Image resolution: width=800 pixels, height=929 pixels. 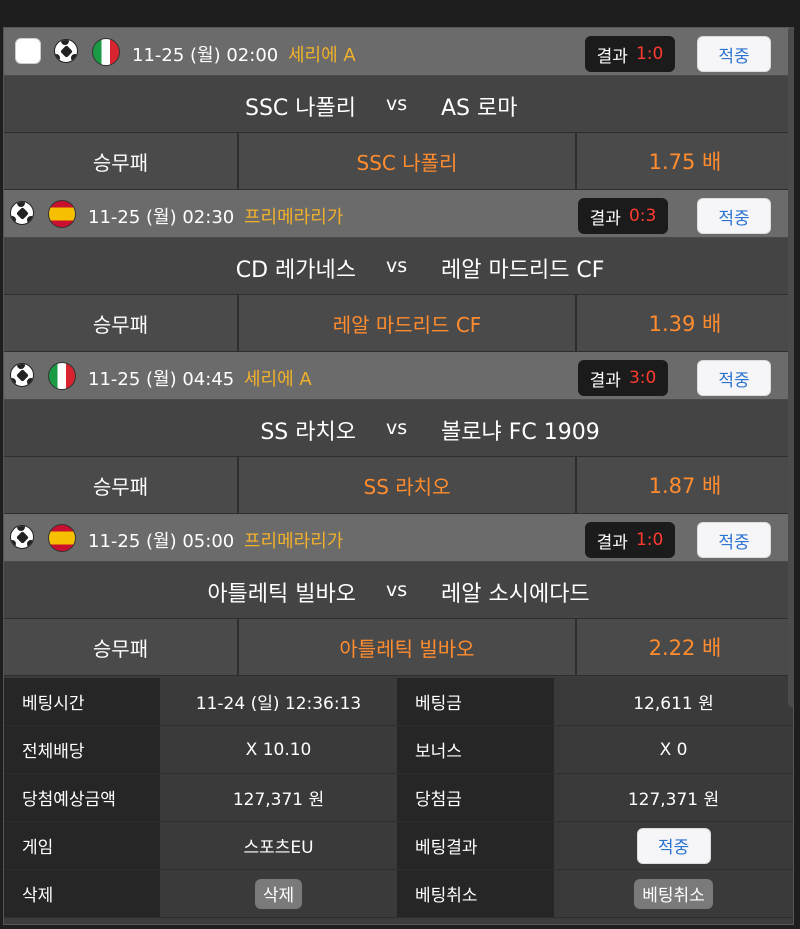 What do you see at coordinates (300, 108) in the screenshot?
I see `home-team: SSC 나폴리` at bounding box center [300, 108].